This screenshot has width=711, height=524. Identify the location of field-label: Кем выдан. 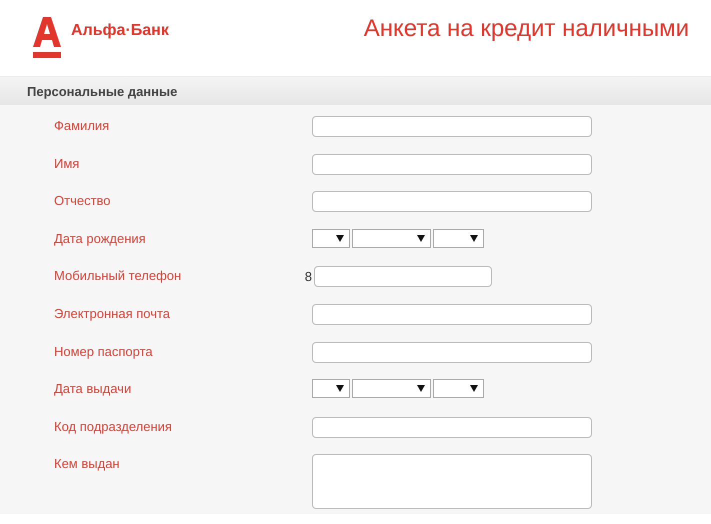
(87, 464).